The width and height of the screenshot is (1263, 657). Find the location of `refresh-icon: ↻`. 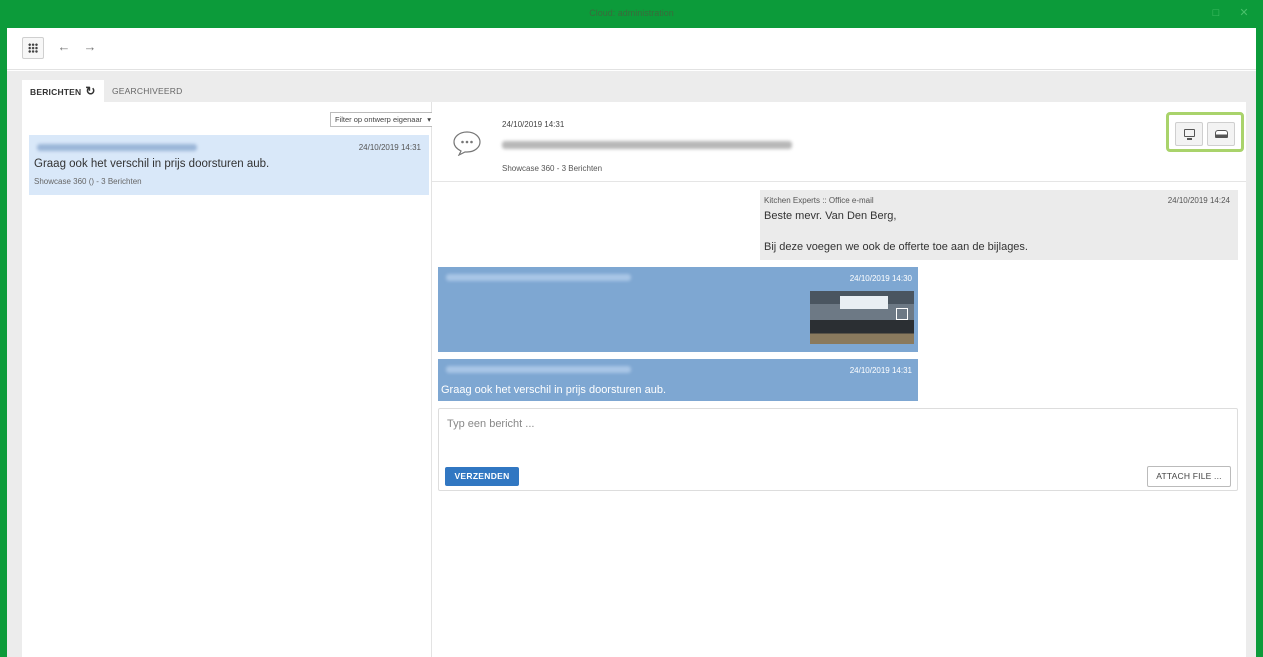

refresh-icon: ↻ is located at coordinates (90, 91).